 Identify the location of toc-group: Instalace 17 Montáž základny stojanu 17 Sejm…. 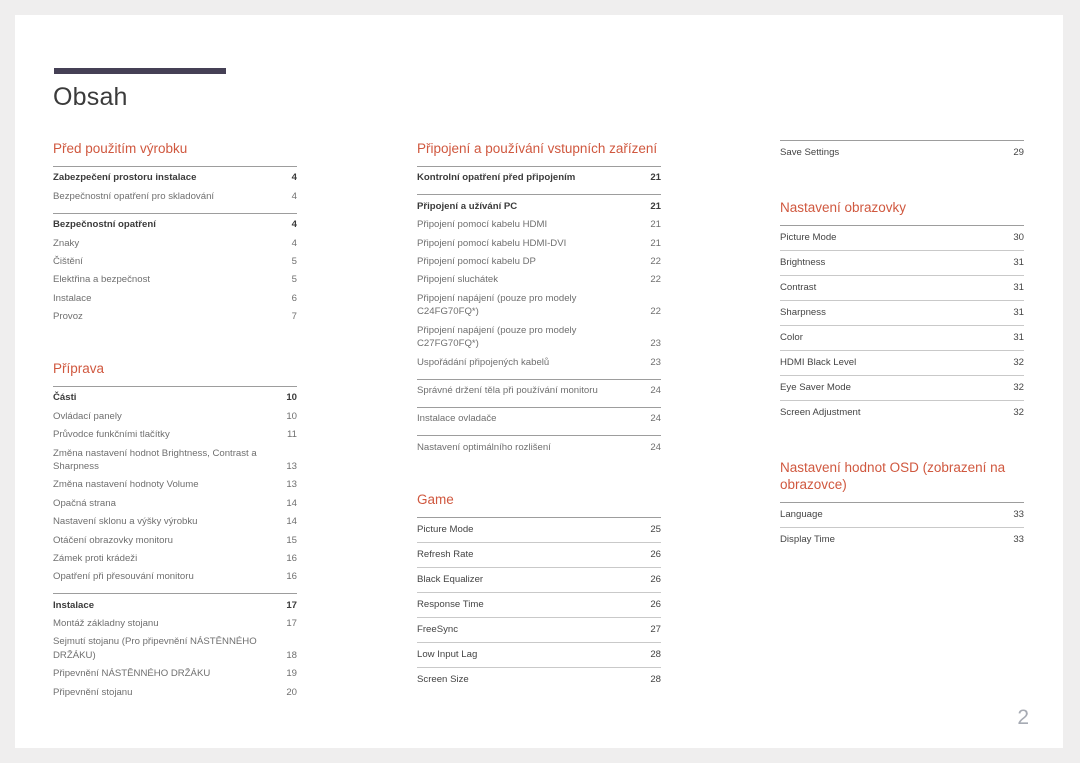
(175, 647).